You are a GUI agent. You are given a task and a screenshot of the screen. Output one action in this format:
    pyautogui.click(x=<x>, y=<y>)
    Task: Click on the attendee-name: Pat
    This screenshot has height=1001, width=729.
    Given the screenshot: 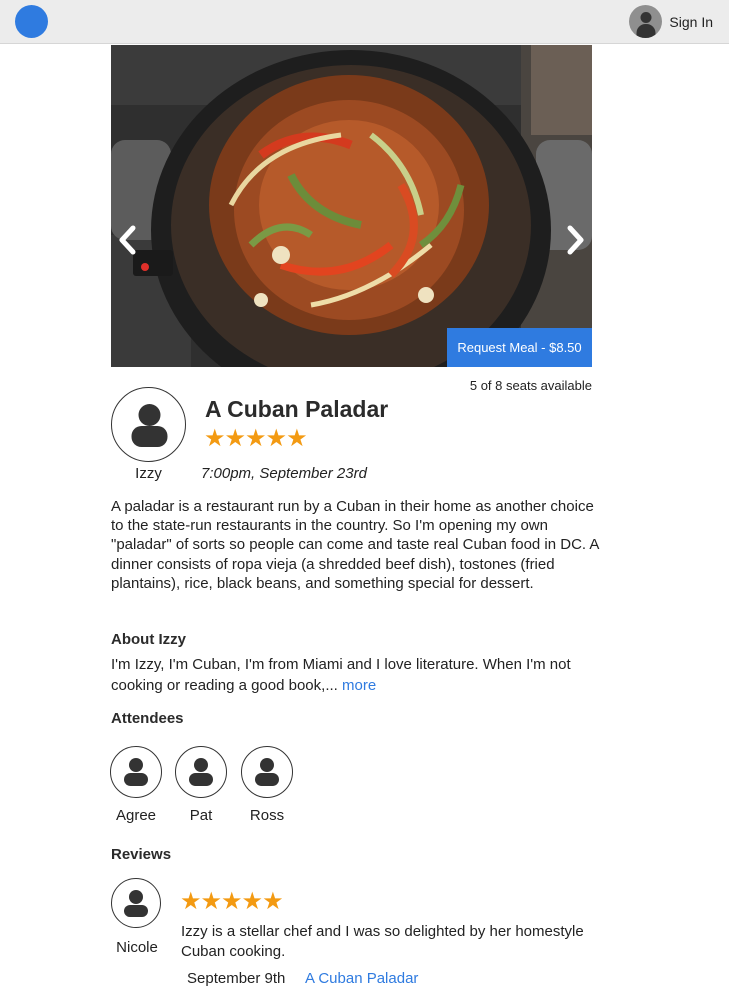 What is the action you would take?
    pyautogui.click(x=201, y=815)
    